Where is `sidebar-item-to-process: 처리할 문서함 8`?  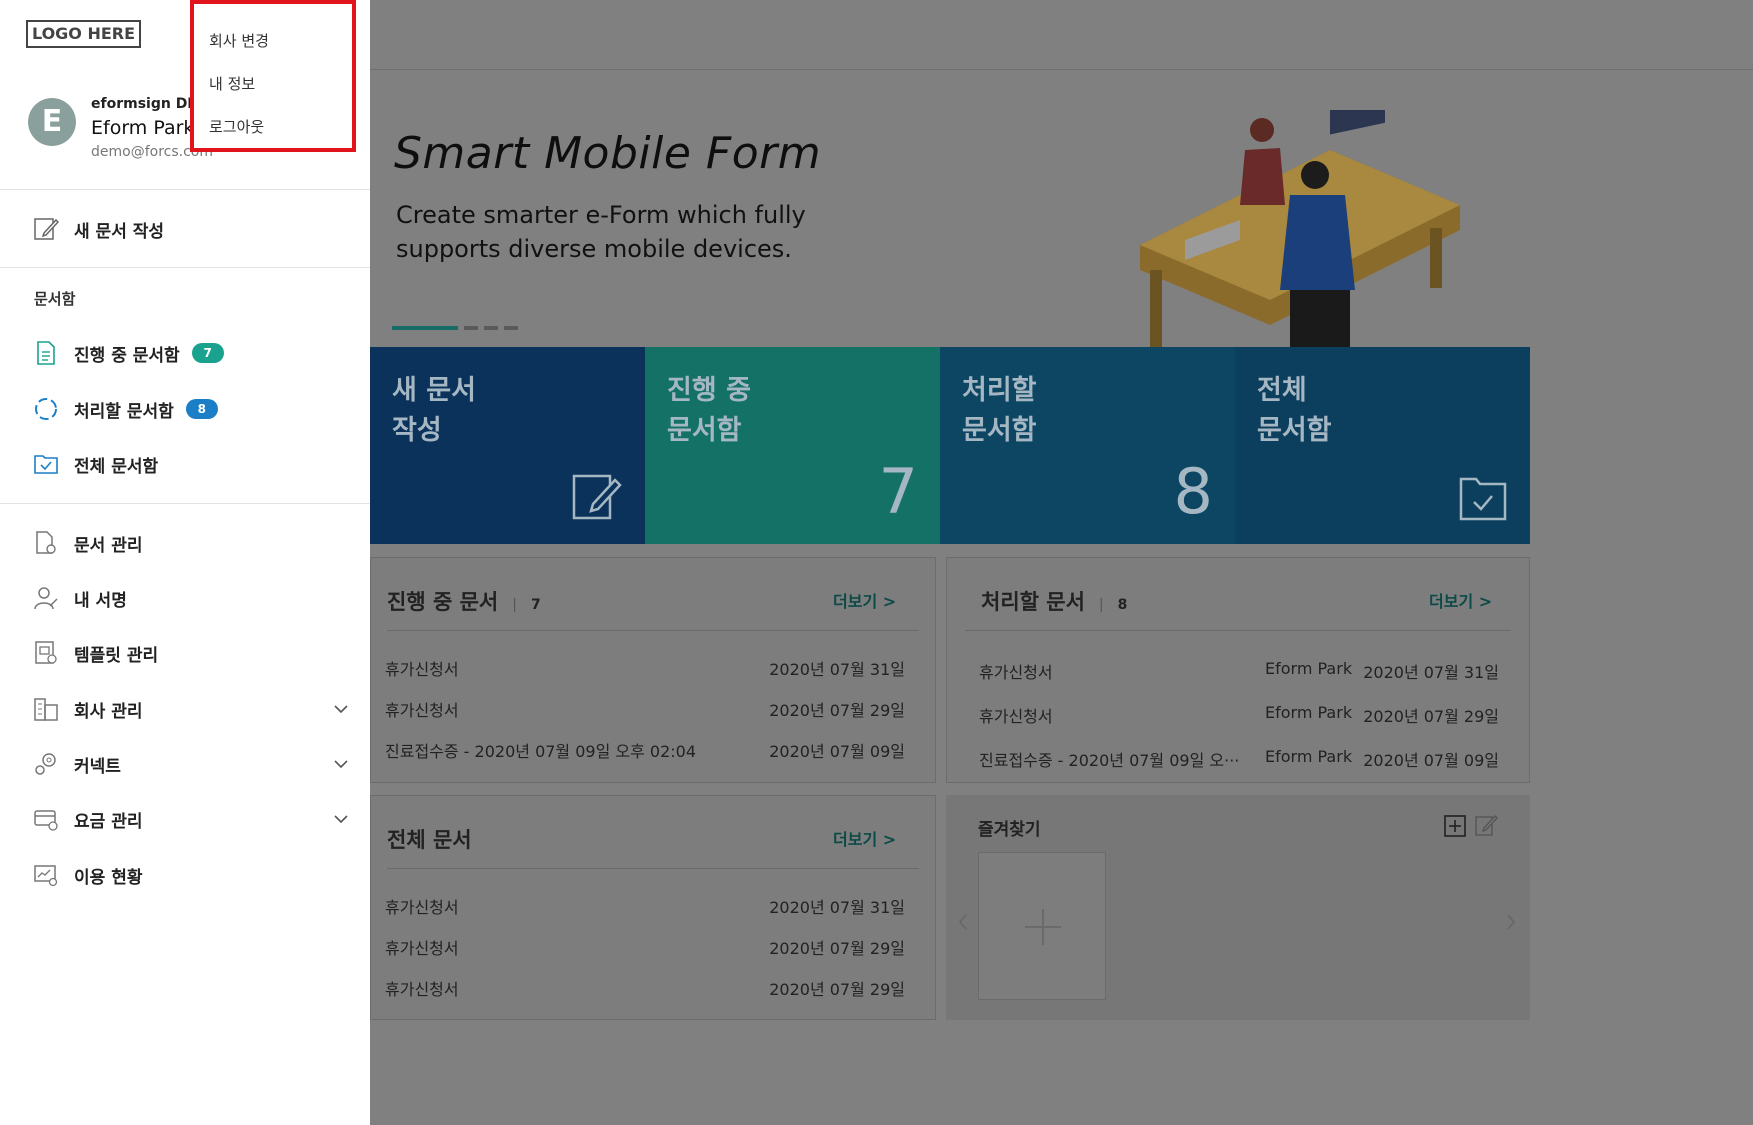
sidebar-item-to-process: 처리할 문서함 8 is located at coordinates (125, 409).